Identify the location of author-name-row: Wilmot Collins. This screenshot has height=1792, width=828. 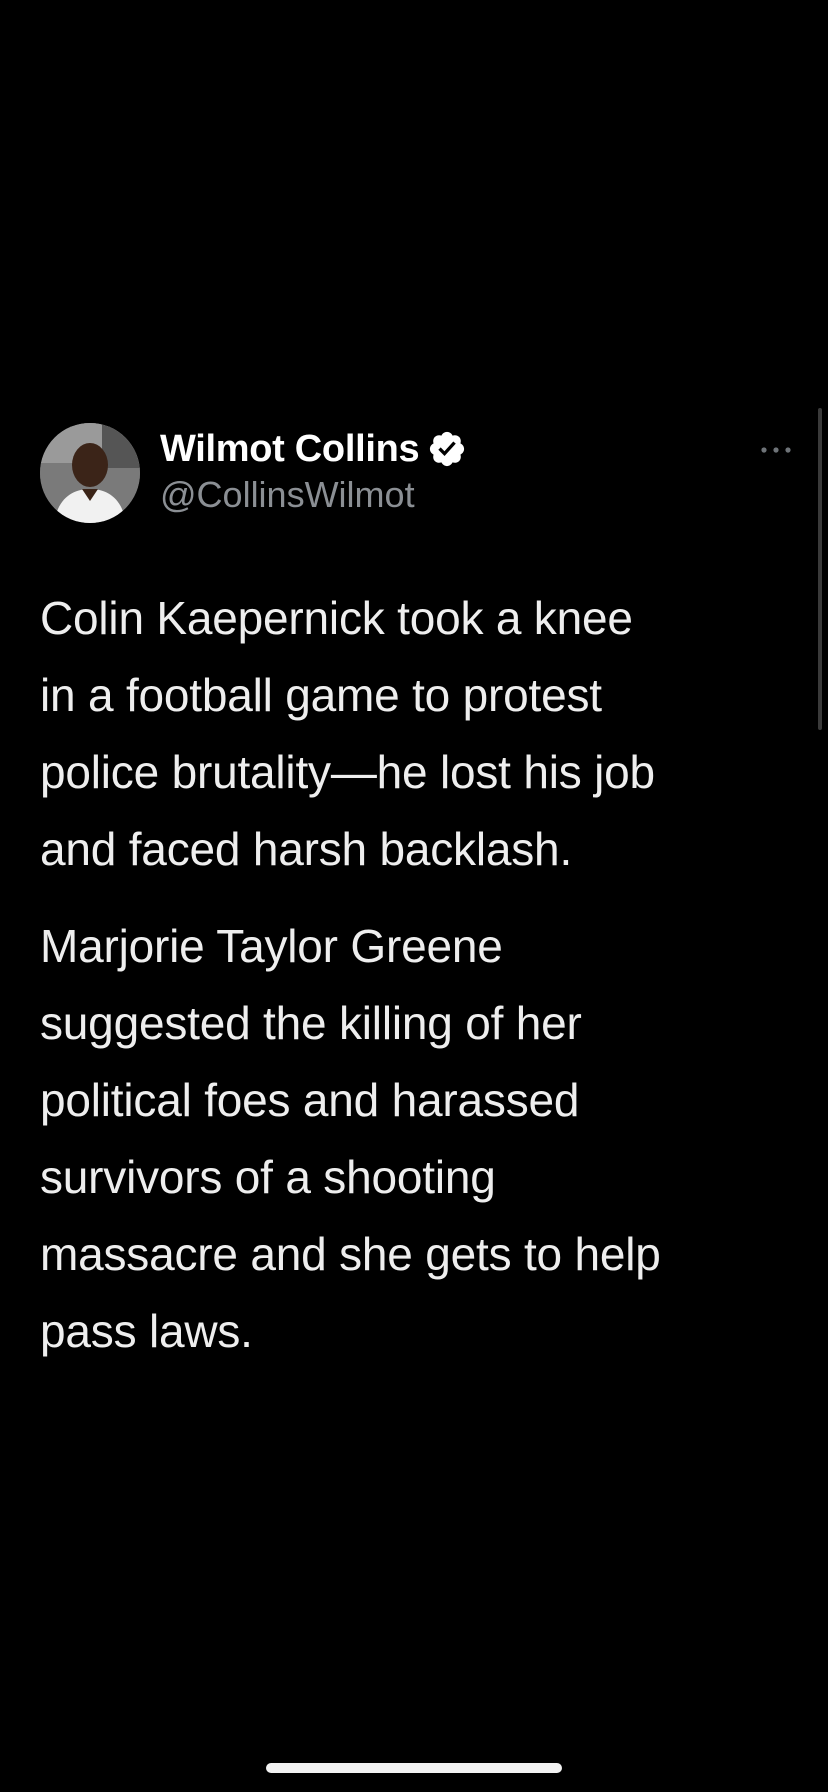
(313, 449).